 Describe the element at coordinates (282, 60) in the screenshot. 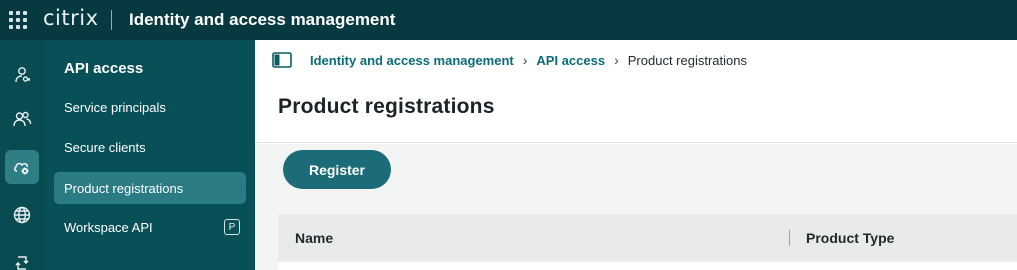

I see `panel-toggle-icon` at that location.